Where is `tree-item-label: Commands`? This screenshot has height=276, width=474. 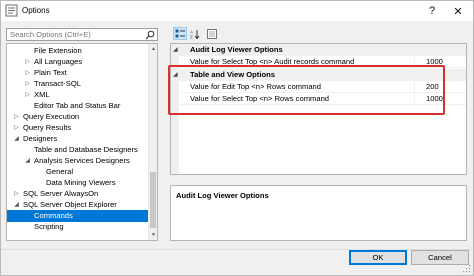
tree-item-label: Commands is located at coordinates (53, 215).